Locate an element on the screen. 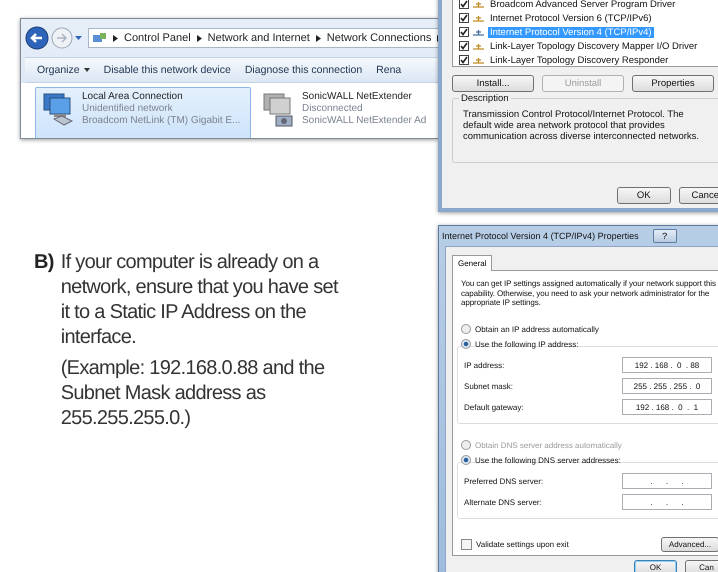  window-title: Internet Protocol Version 4 (TCP/IPv4) Properties is located at coordinates (540, 236).